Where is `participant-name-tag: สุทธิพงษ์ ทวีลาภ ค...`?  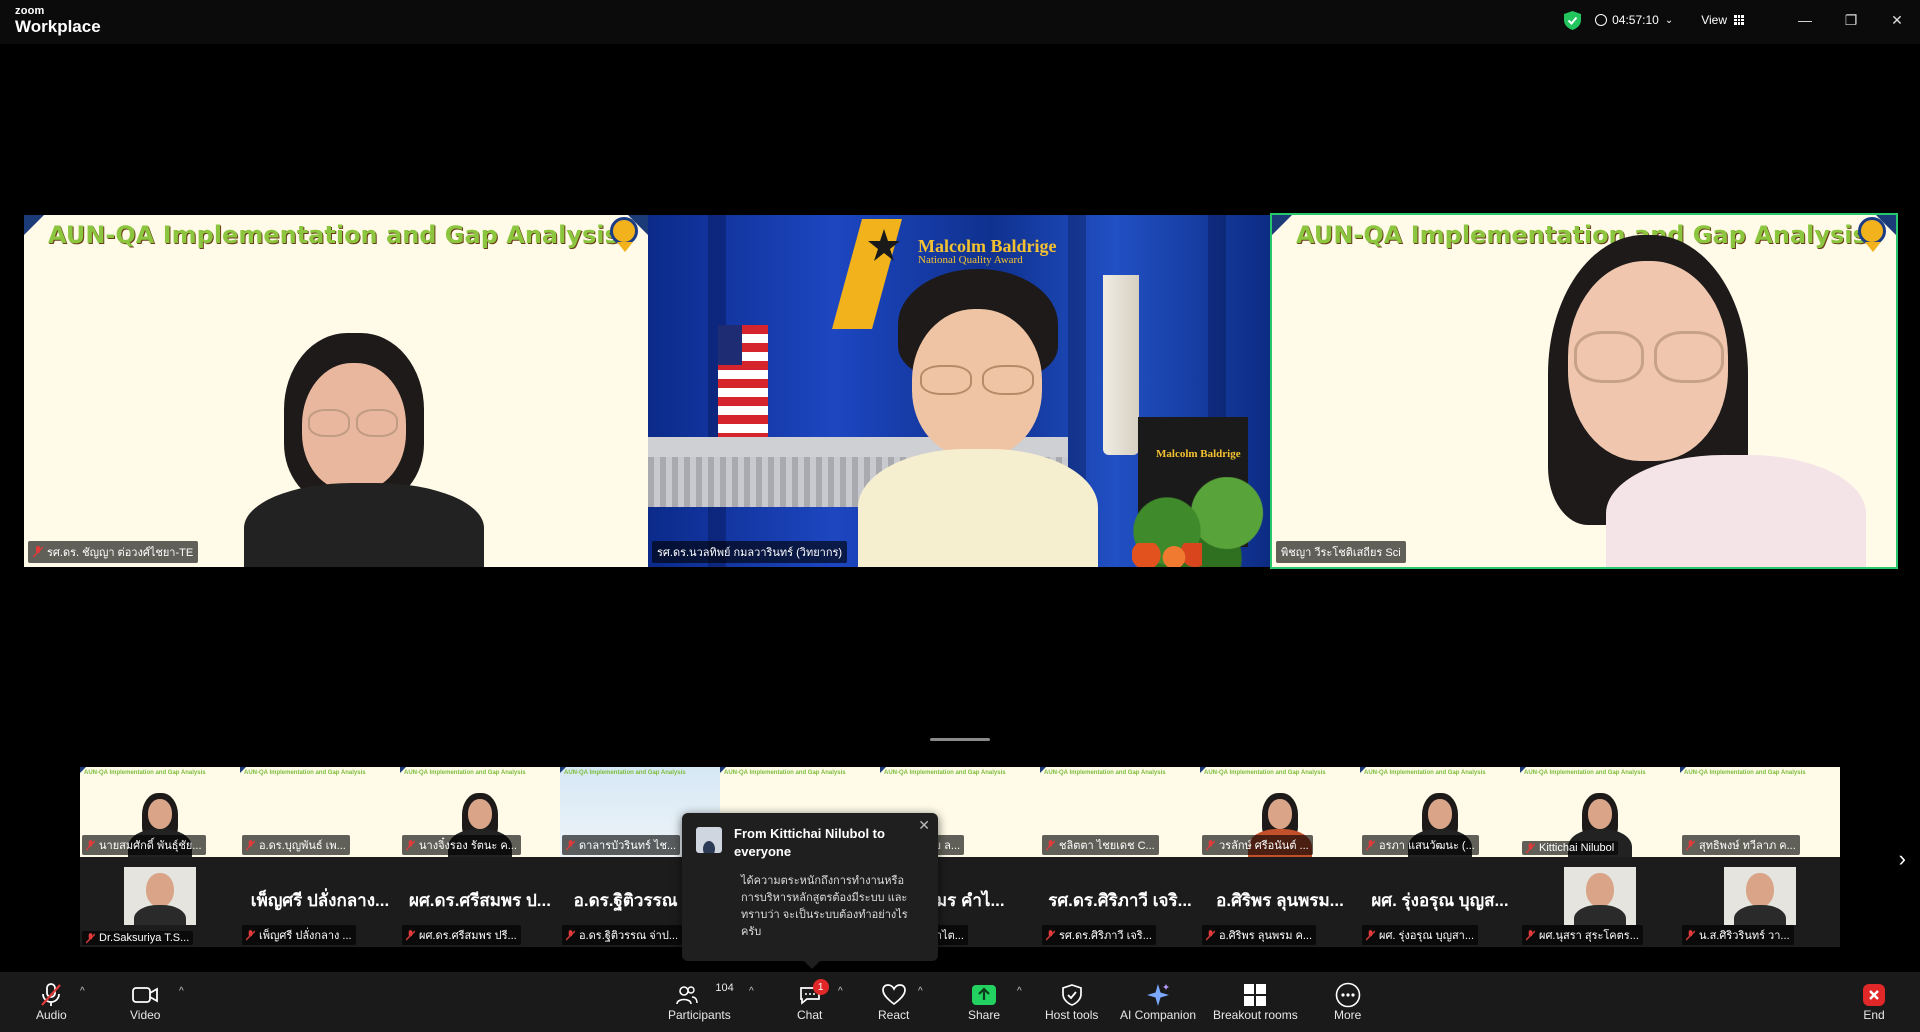
participant-name-tag: สุทธิพงษ์ ทวีลาภ ค... is located at coordinates (1741, 845).